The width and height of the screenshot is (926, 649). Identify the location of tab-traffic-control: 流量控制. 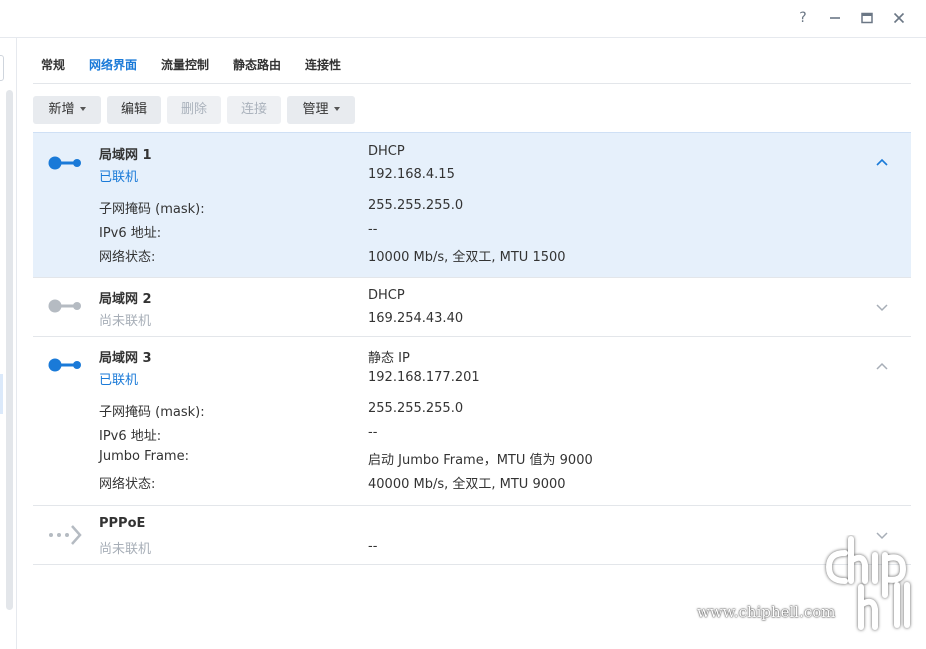
(185, 64).